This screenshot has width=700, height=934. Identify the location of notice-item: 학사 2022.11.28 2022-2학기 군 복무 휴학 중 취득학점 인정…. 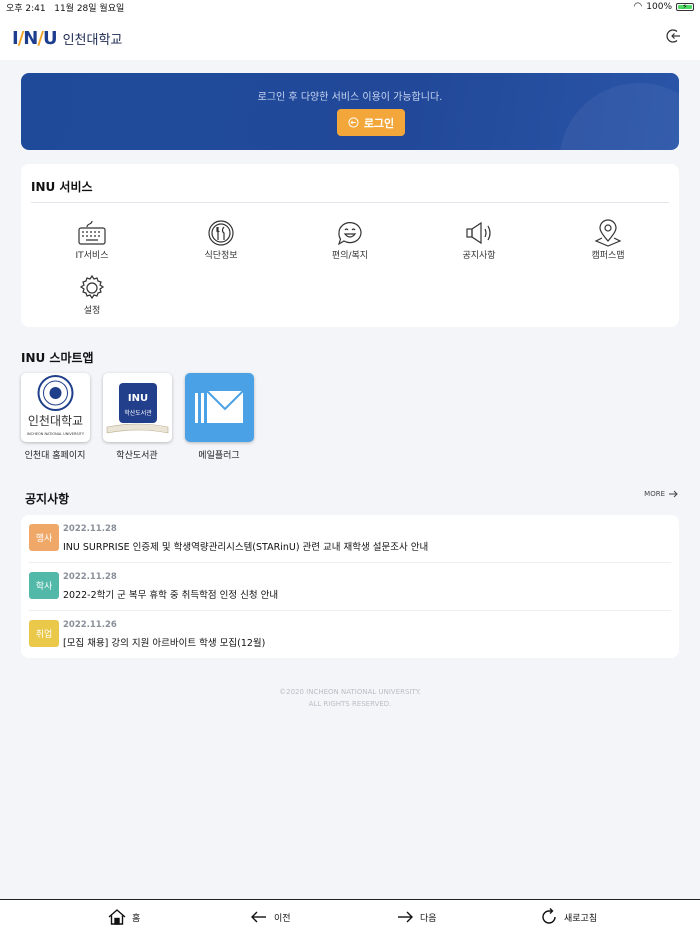
(350, 587).